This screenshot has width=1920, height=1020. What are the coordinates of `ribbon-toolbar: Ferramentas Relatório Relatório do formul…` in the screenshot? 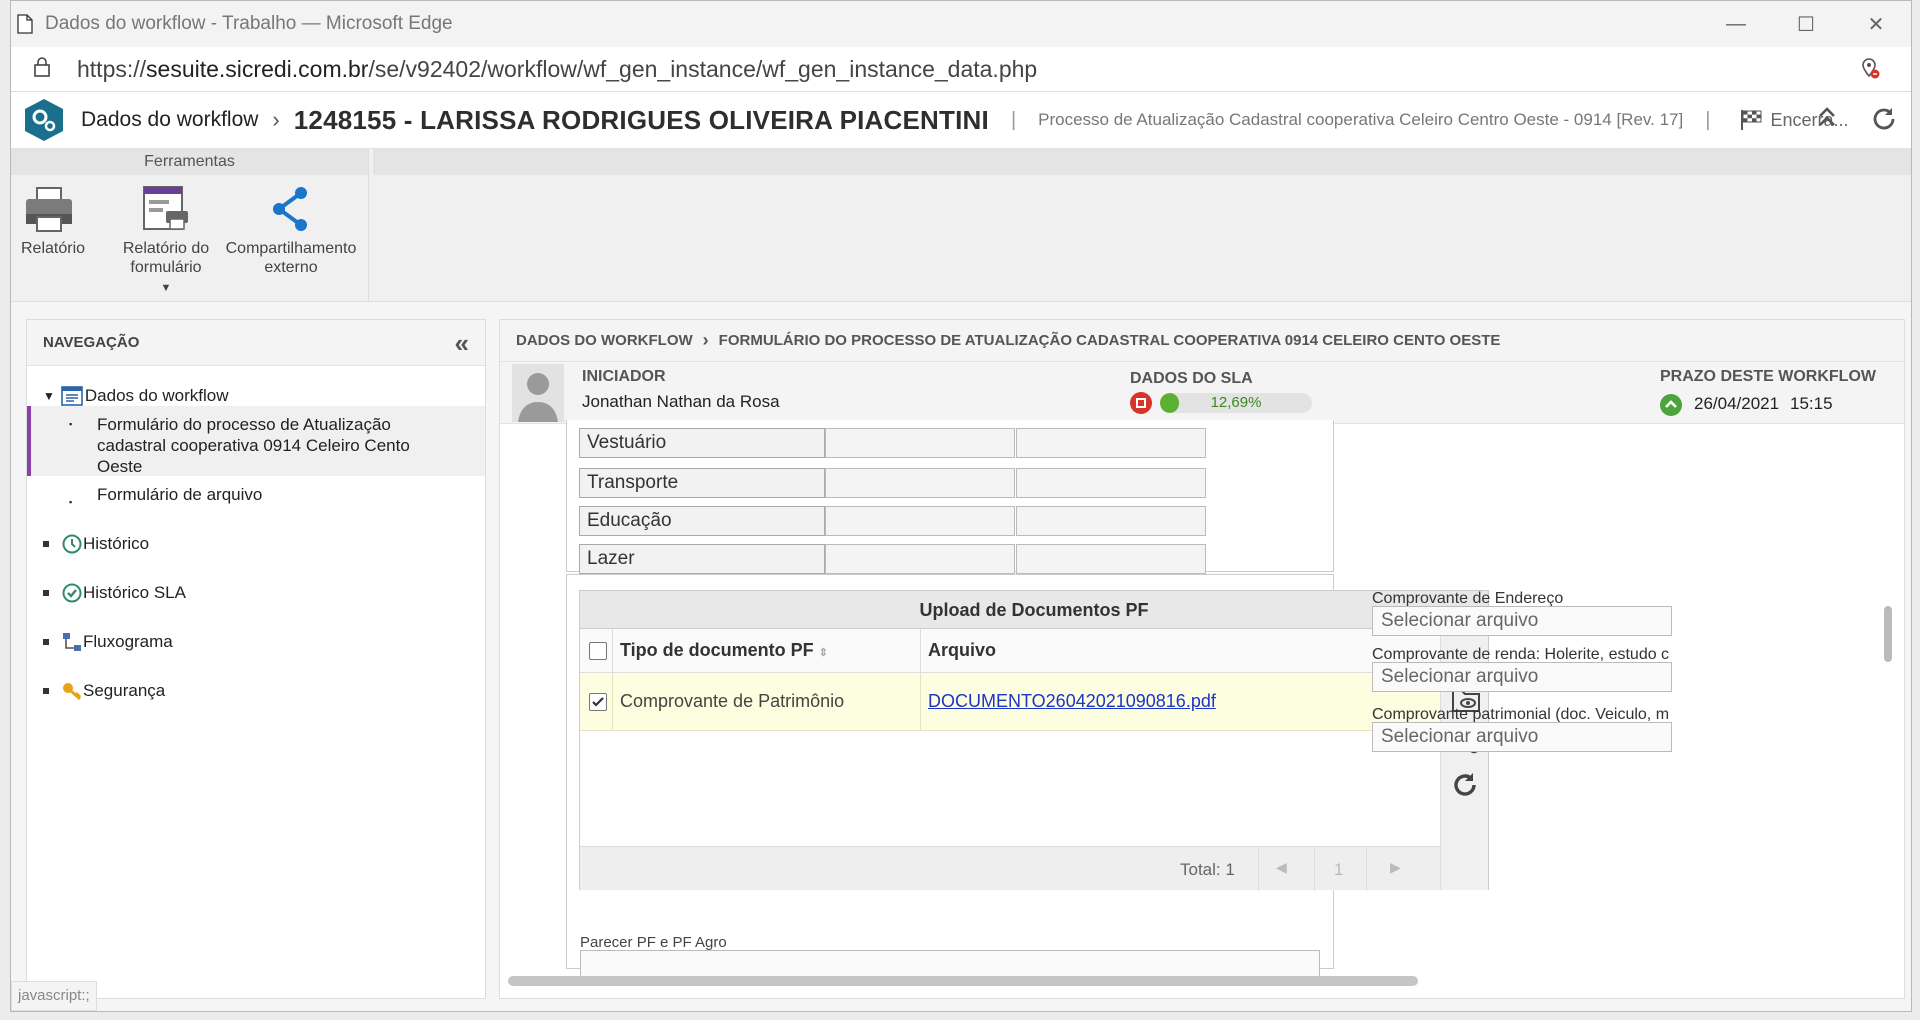 It's located at (961, 225).